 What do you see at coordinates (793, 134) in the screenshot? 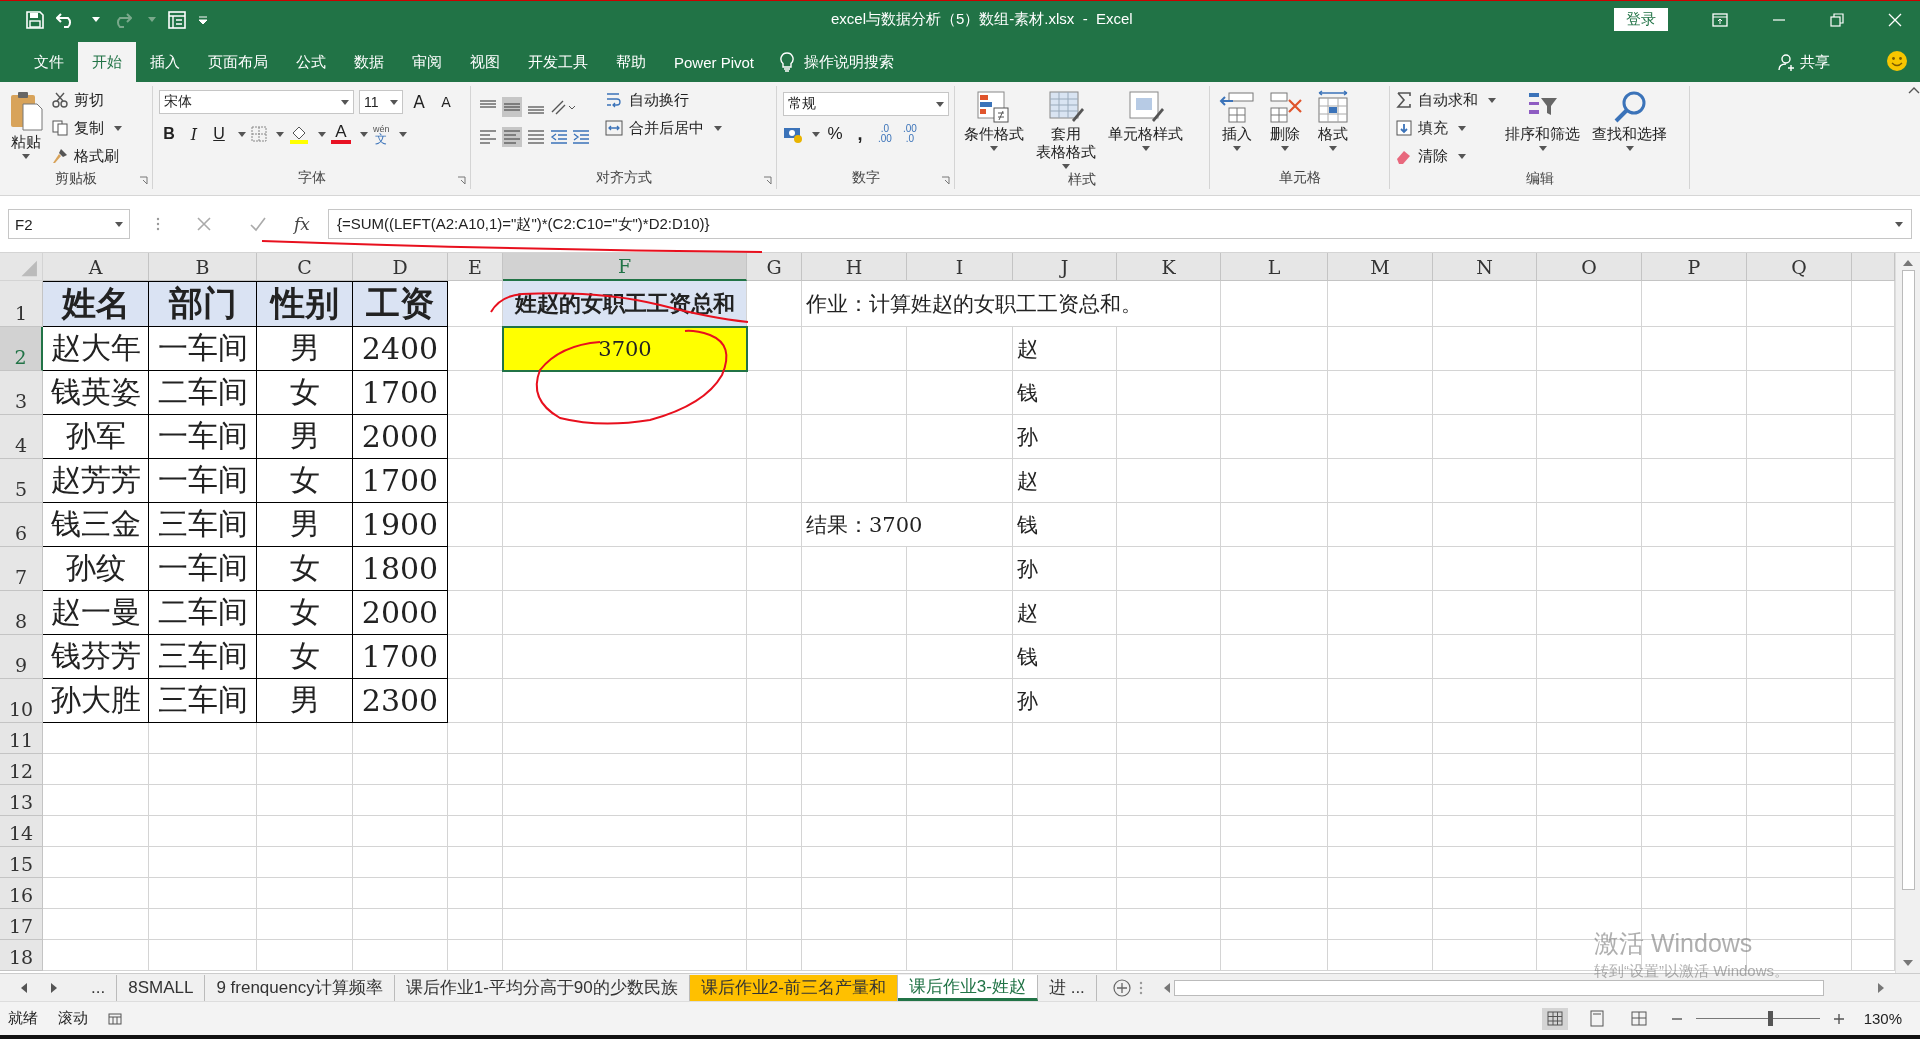
I see `currency-icon` at bounding box center [793, 134].